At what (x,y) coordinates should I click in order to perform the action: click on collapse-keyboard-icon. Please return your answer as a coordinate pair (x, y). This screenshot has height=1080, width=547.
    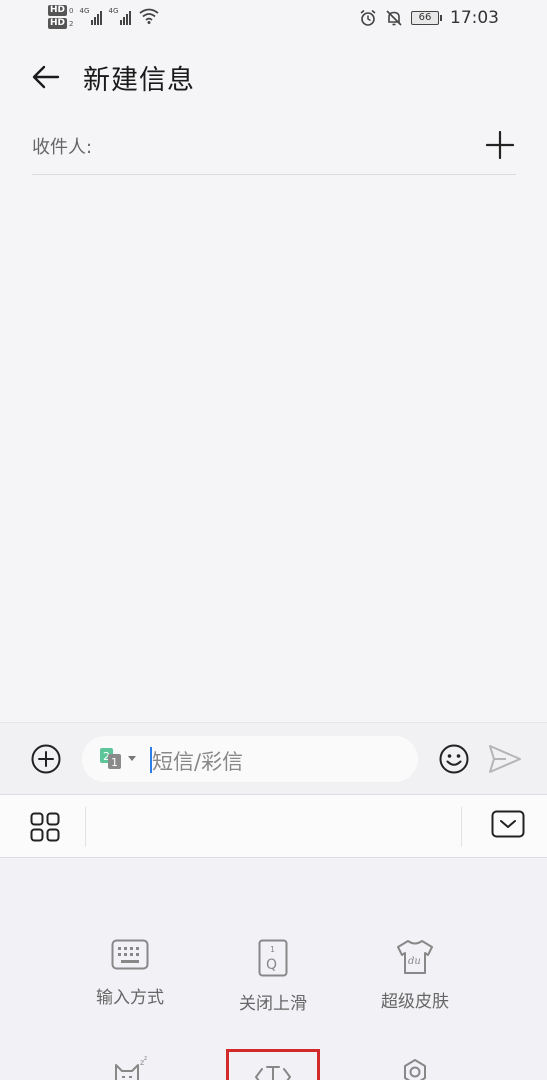
    Looking at the image, I should click on (508, 824).